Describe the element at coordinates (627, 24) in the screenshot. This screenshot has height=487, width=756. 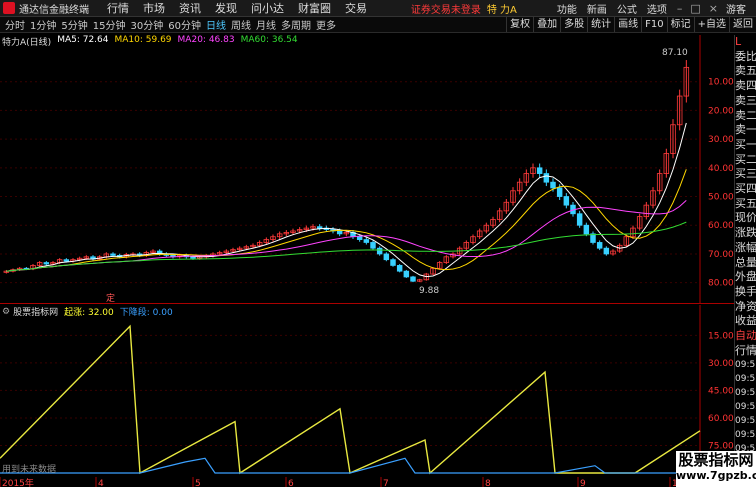
I see `tool-draw-line: 画线` at that location.